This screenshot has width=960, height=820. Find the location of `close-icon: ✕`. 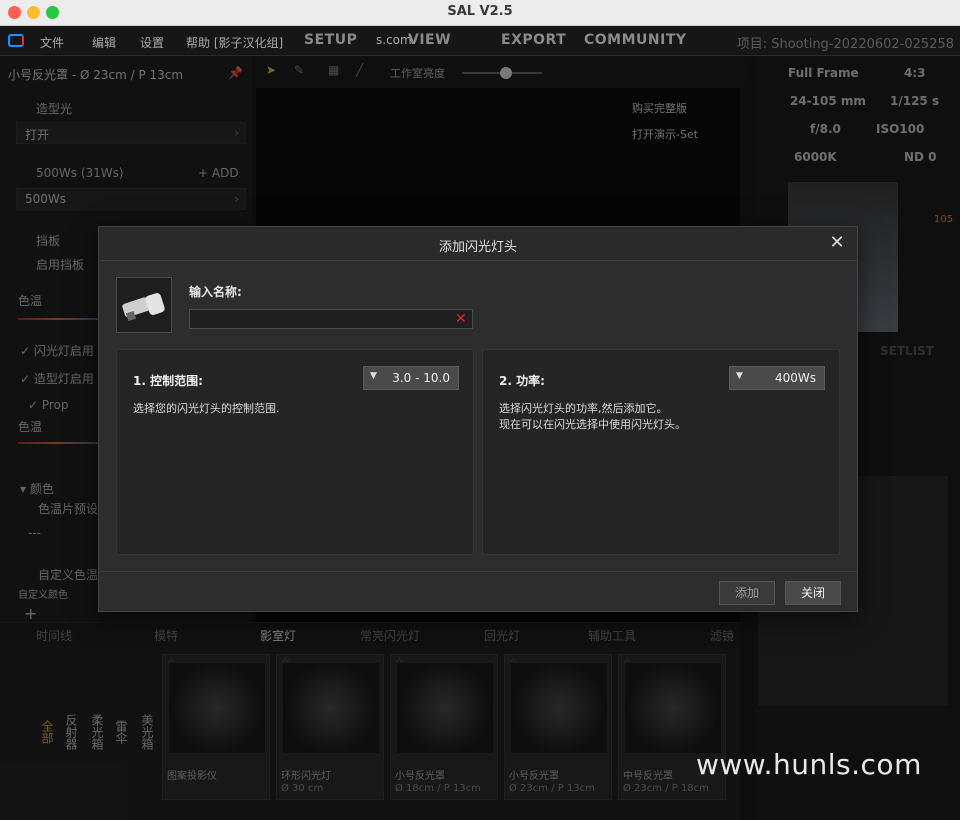

close-icon: ✕ is located at coordinates (837, 243).